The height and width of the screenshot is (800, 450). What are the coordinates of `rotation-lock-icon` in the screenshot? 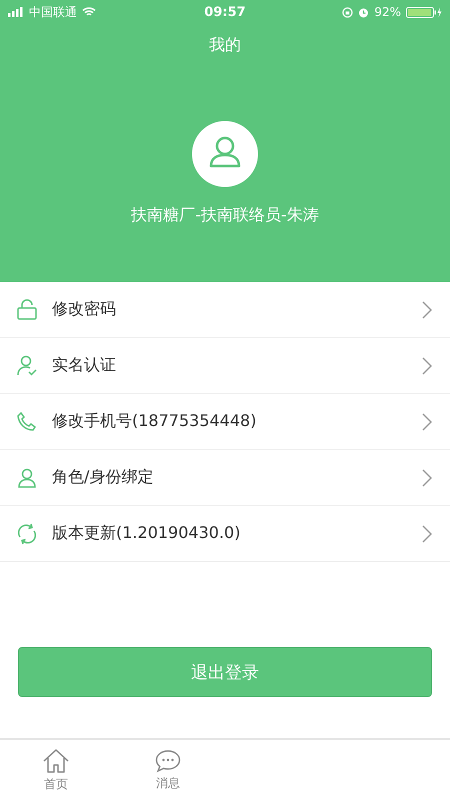 It's located at (348, 12).